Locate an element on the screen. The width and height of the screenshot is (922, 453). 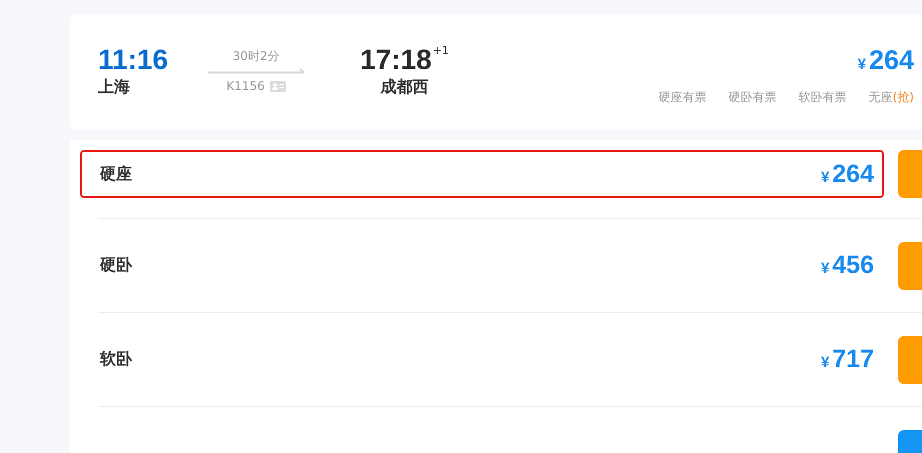
arrival-time: 17:18 is located at coordinates (396, 60).